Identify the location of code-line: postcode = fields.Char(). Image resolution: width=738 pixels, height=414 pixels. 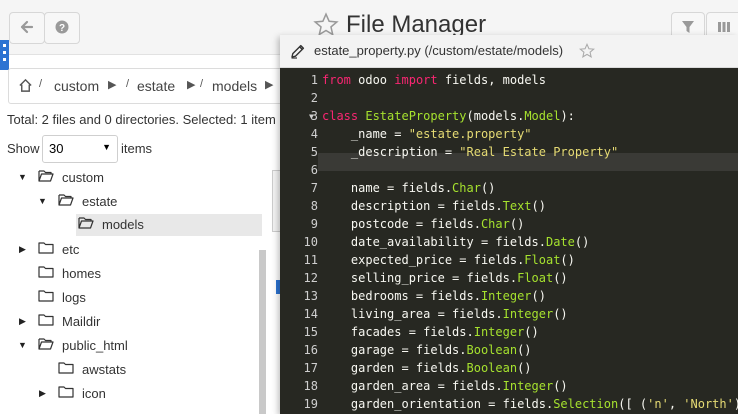
(423, 224).